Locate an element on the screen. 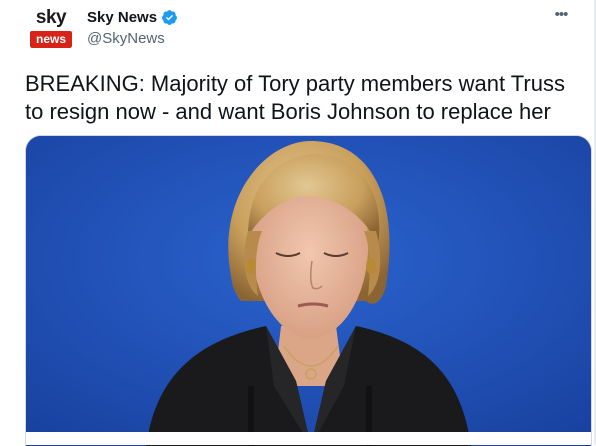 The image size is (596, 446). avatar-logo-news: news is located at coordinates (51, 39).